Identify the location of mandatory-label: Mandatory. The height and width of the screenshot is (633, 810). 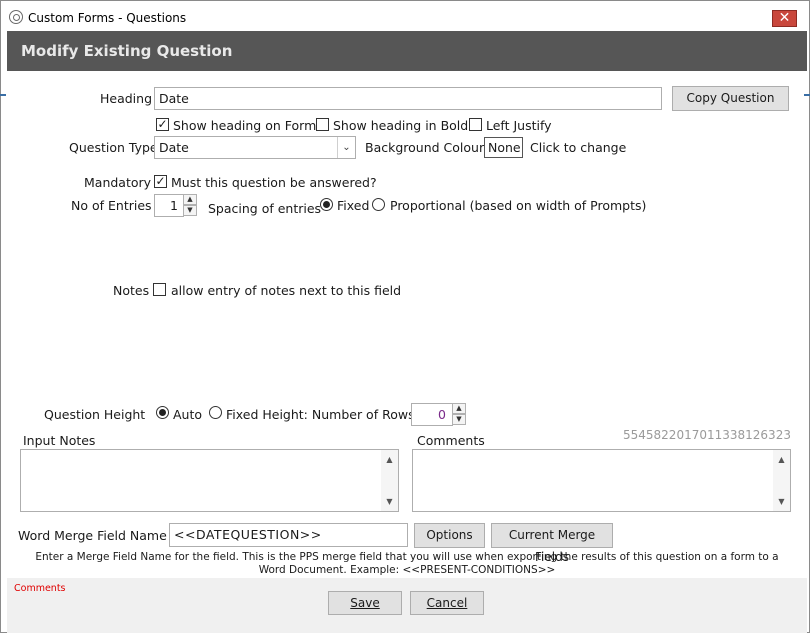
(118, 182).